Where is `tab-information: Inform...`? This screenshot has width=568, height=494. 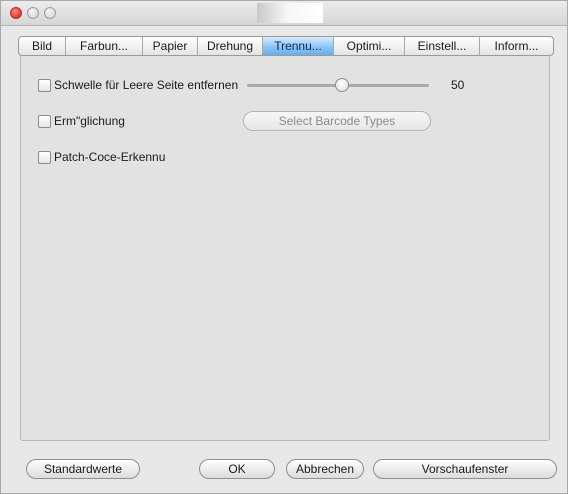 tab-information: Inform... is located at coordinates (516, 46).